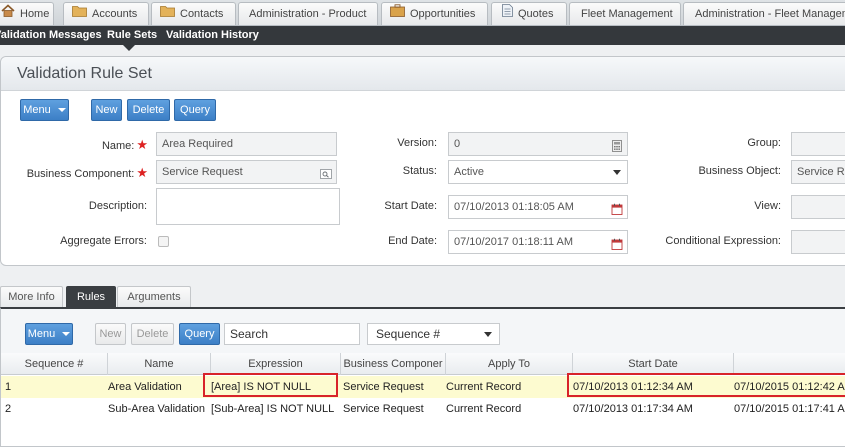  Describe the element at coordinates (8, 14) in the screenshot. I see `home-icon` at that location.